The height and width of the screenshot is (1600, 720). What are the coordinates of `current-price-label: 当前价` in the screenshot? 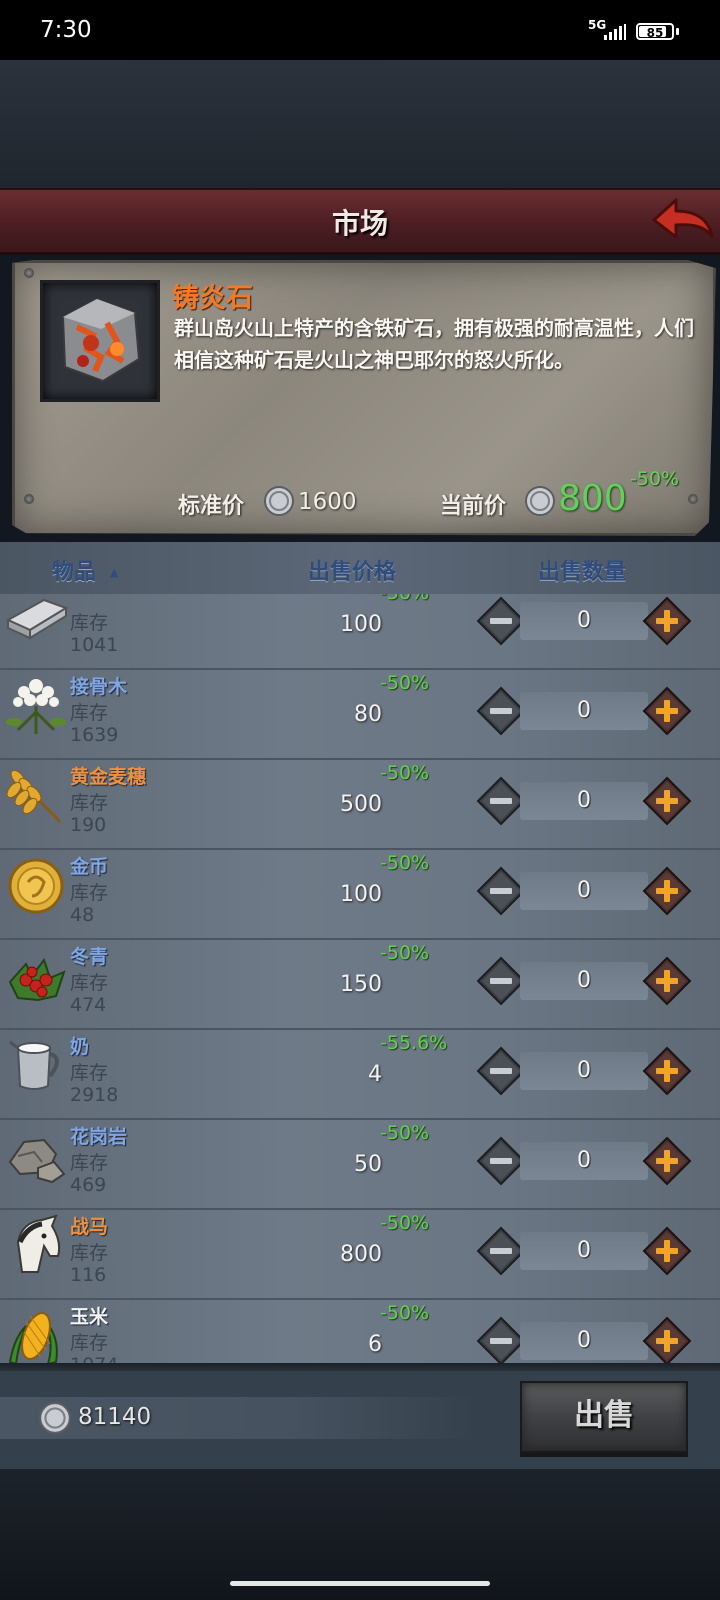 It's located at (473, 506).